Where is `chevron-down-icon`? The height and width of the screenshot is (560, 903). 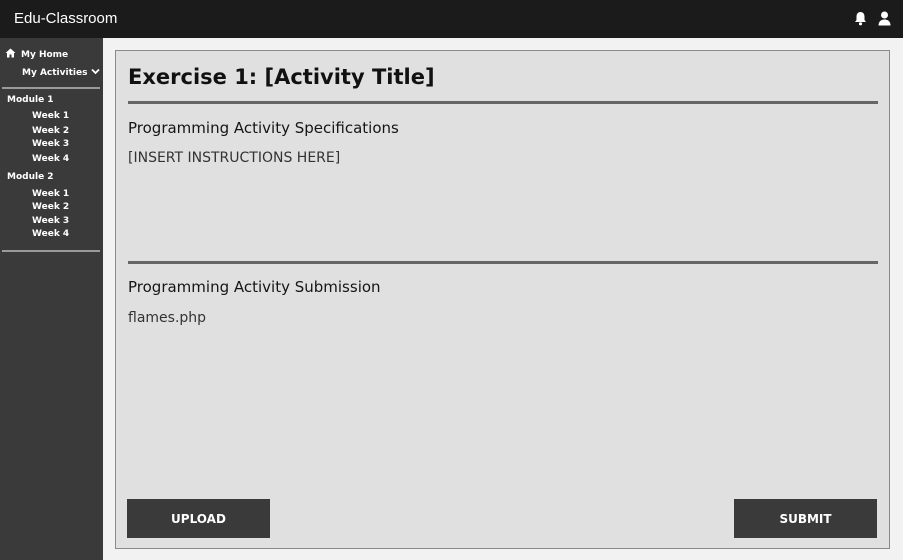 chevron-down-icon is located at coordinates (96, 73).